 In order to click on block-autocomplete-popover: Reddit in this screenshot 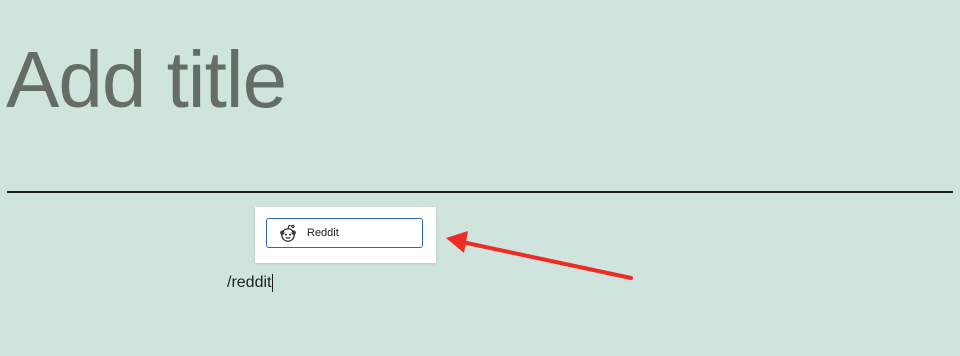, I will do `click(345, 235)`.